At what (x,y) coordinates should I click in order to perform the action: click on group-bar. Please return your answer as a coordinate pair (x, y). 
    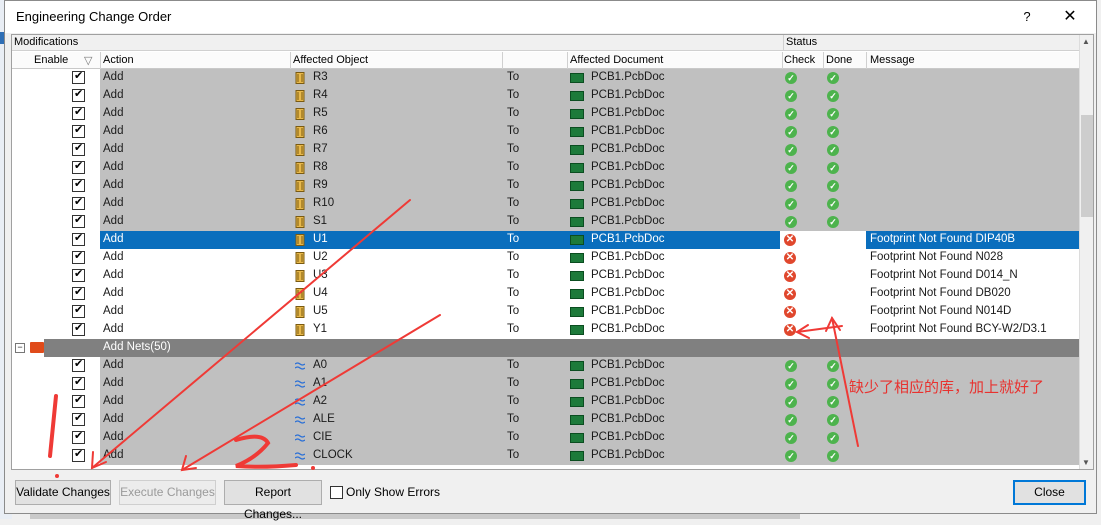
    Looking at the image, I should click on (561, 348).